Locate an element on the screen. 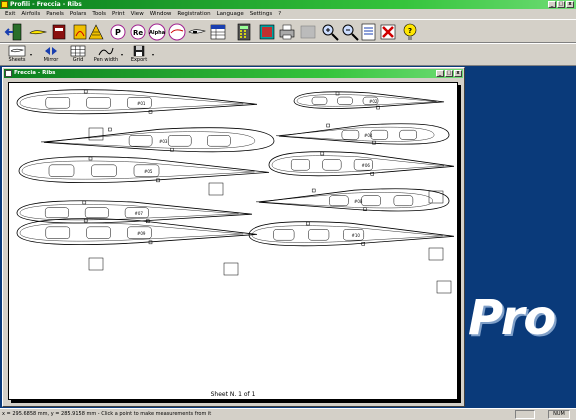  rib-label: #06 is located at coordinates (366, 165).